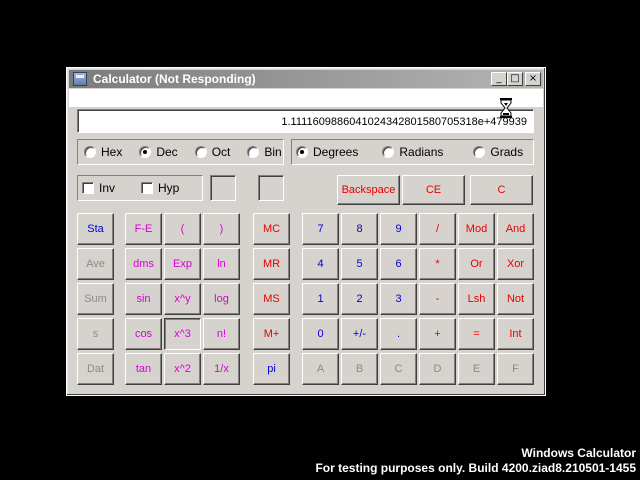  Describe the element at coordinates (359, 334) in the screenshot. I see `key-negate: +/-` at that location.